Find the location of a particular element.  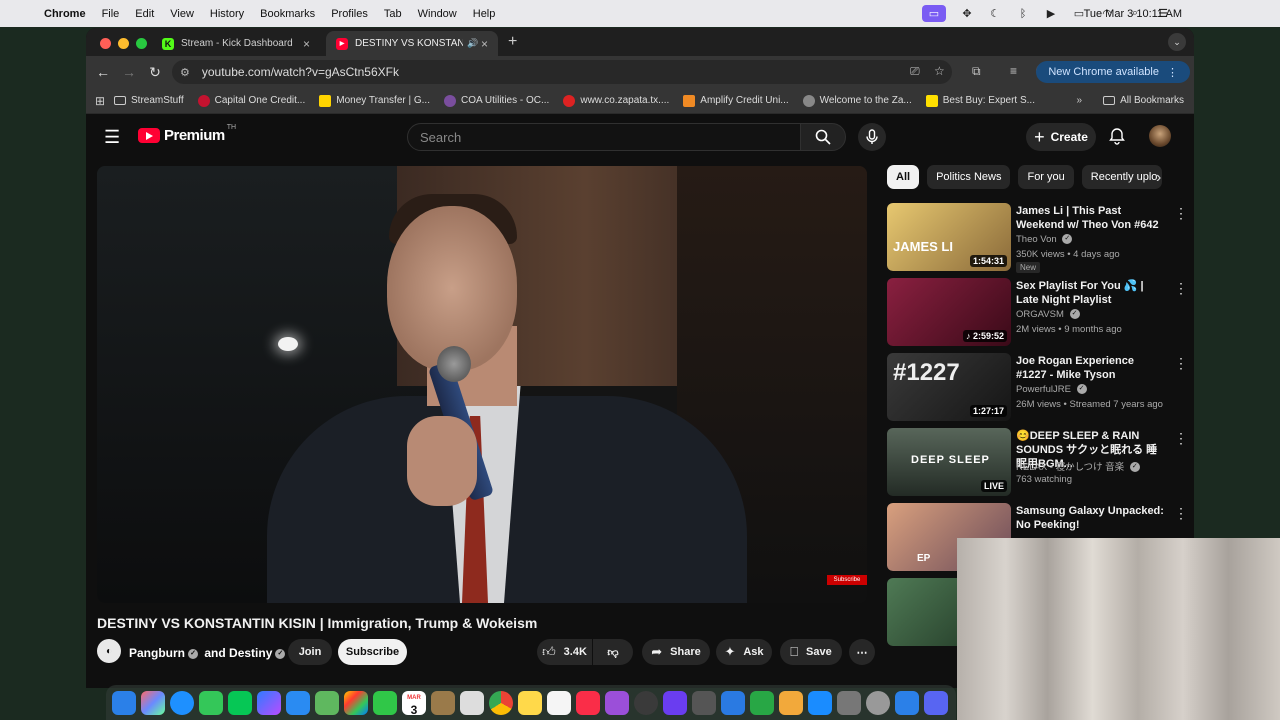

channel-names: Pangburn ✓ and Destiny ✓ is located at coordinates (208, 653).